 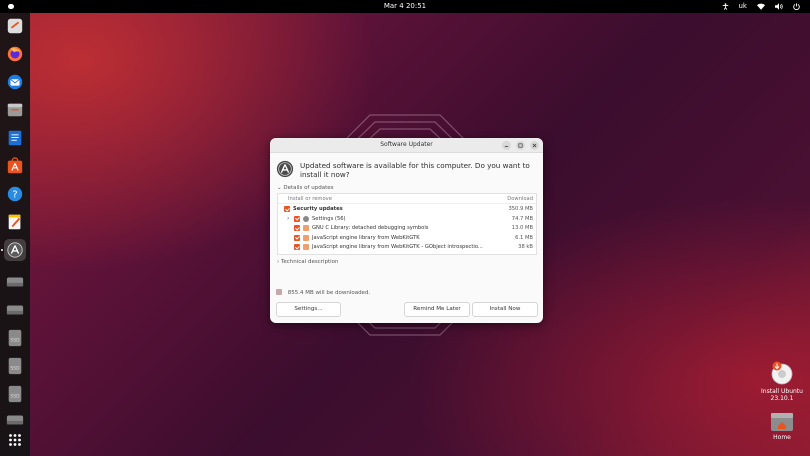 I want to click on chevron-down-icon: ⌄, so click(x=279, y=188).